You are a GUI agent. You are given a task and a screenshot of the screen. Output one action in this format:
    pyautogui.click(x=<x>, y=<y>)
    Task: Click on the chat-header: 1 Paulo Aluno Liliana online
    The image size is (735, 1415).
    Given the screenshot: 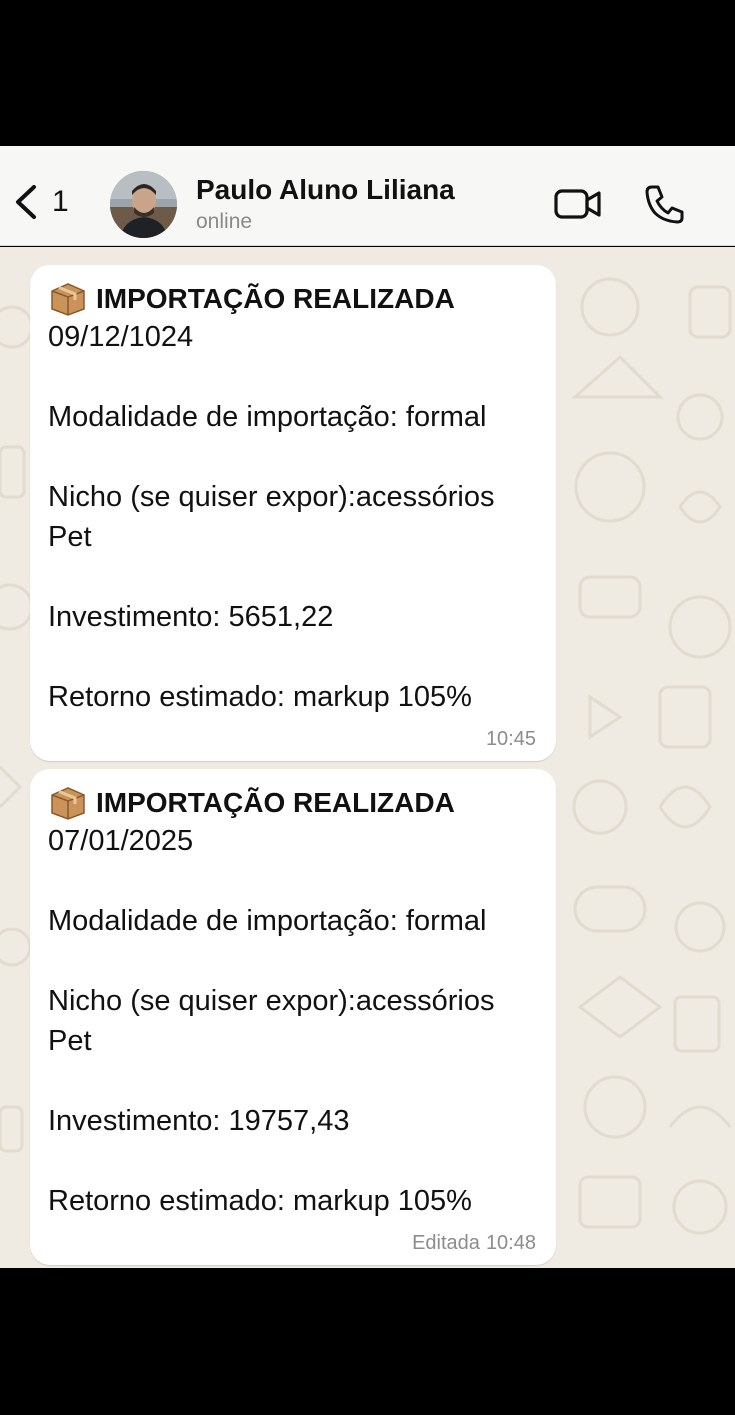 What is the action you would take?
    pyautogui.click(x=367, y=196)
    